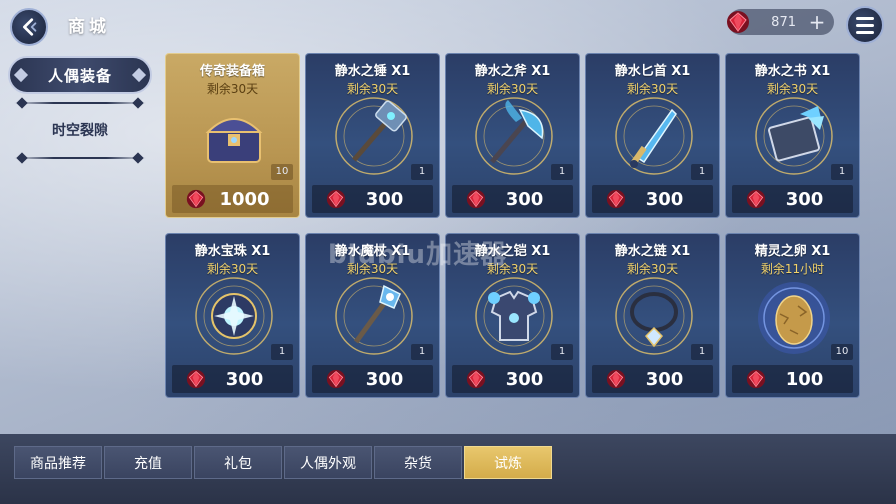 This screenshot has width=896, height=504. I want to click on item-name: 静水之锤 X1, so click(372, 71).